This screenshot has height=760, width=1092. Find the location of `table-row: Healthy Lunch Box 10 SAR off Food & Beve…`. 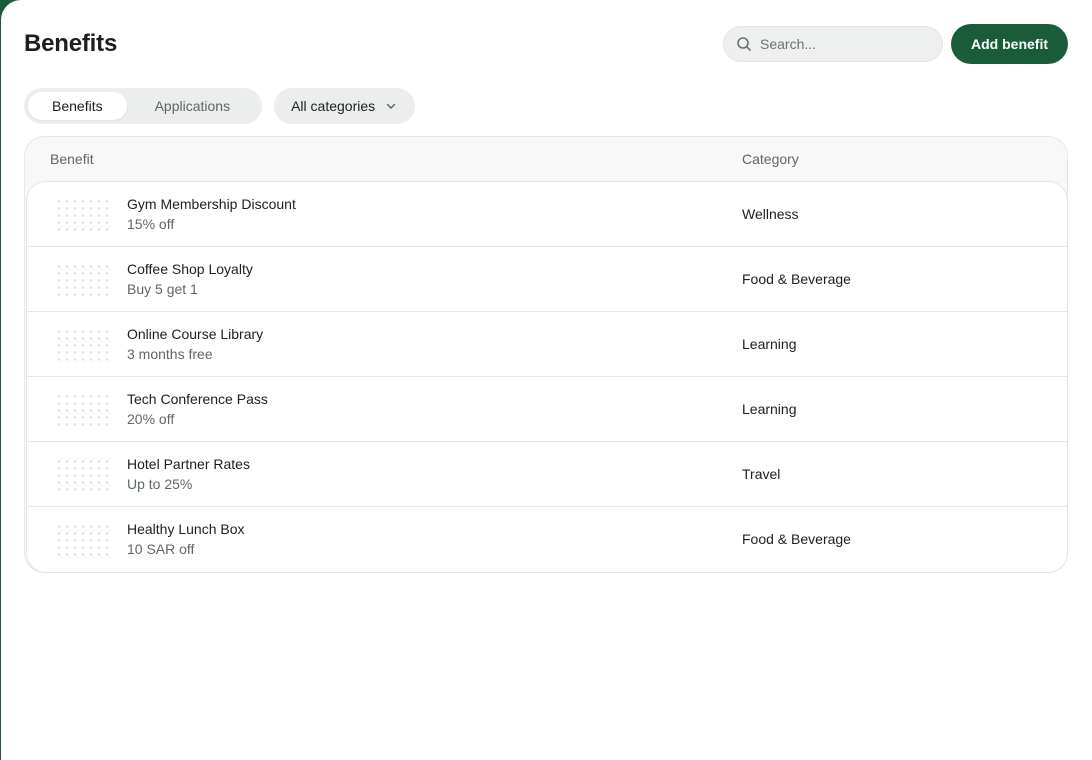

table-row: Healthy Lunch Box 10 SAR off Food & Beve… is located at coordinates (547, 539).